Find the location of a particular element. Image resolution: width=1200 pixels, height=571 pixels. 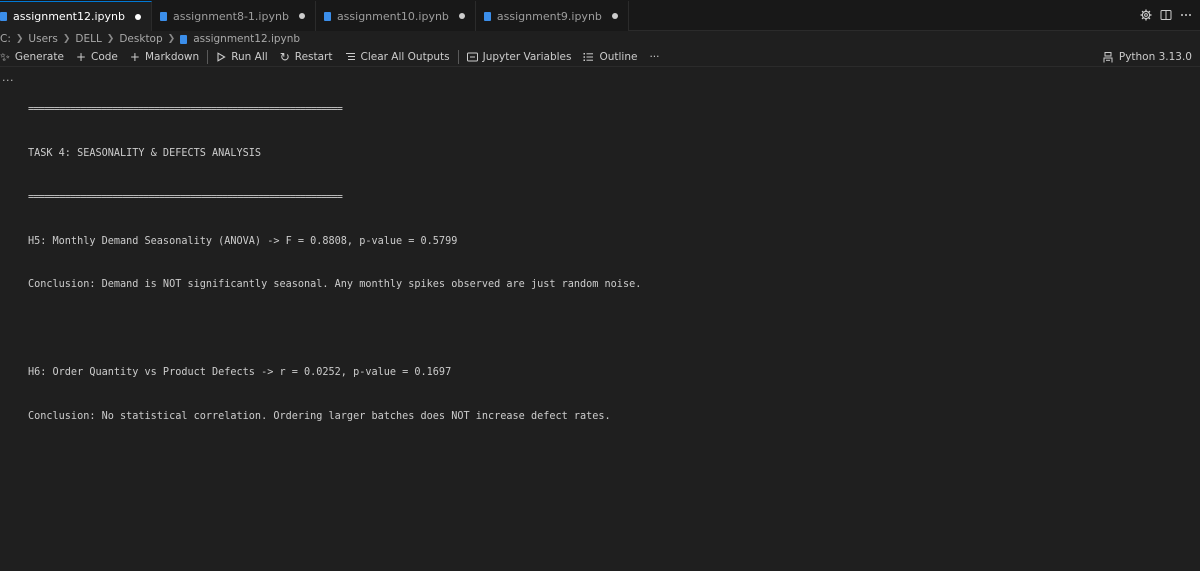

more-icon: ··· is located at coordinates (654, 56).